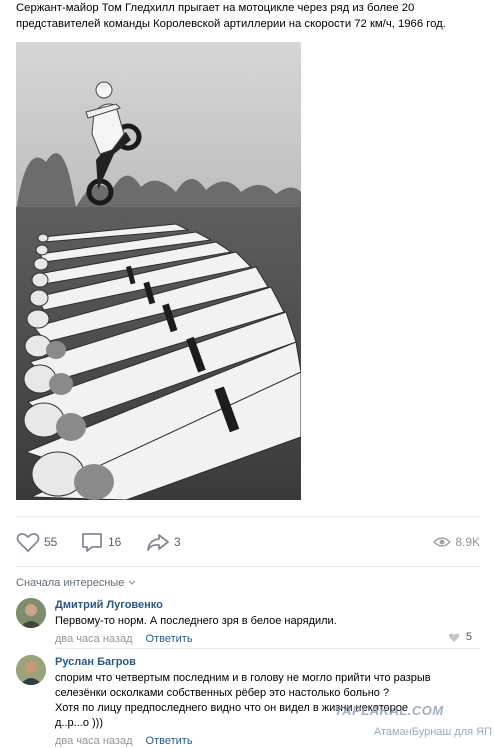  I want to click on eye-icon, so click(442, 542).